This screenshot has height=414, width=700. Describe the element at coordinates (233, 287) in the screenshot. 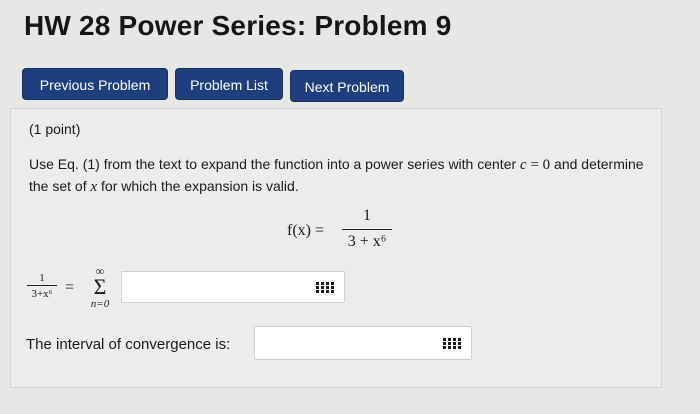

I see `series-answer-input` at that location.